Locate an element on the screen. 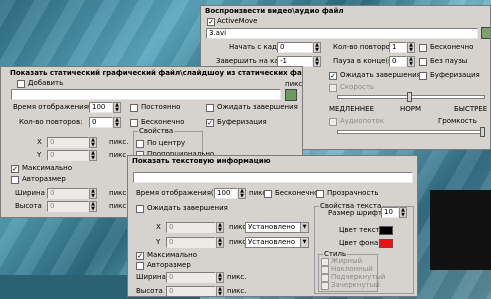  text-auto-label: Авторазмер is located at coordinates (169, 265).